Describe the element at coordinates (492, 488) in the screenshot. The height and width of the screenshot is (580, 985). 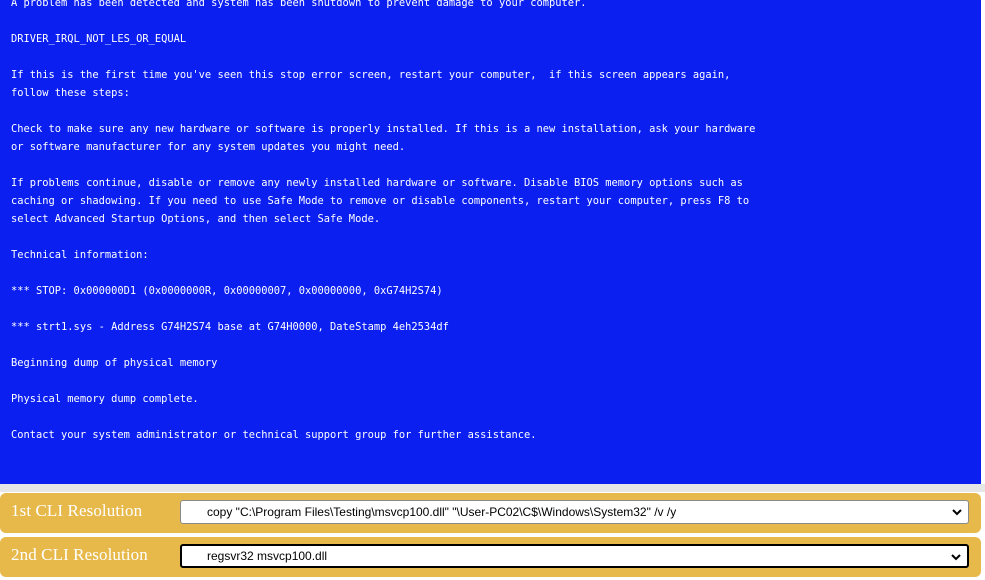
I see `section-divider` at that location.